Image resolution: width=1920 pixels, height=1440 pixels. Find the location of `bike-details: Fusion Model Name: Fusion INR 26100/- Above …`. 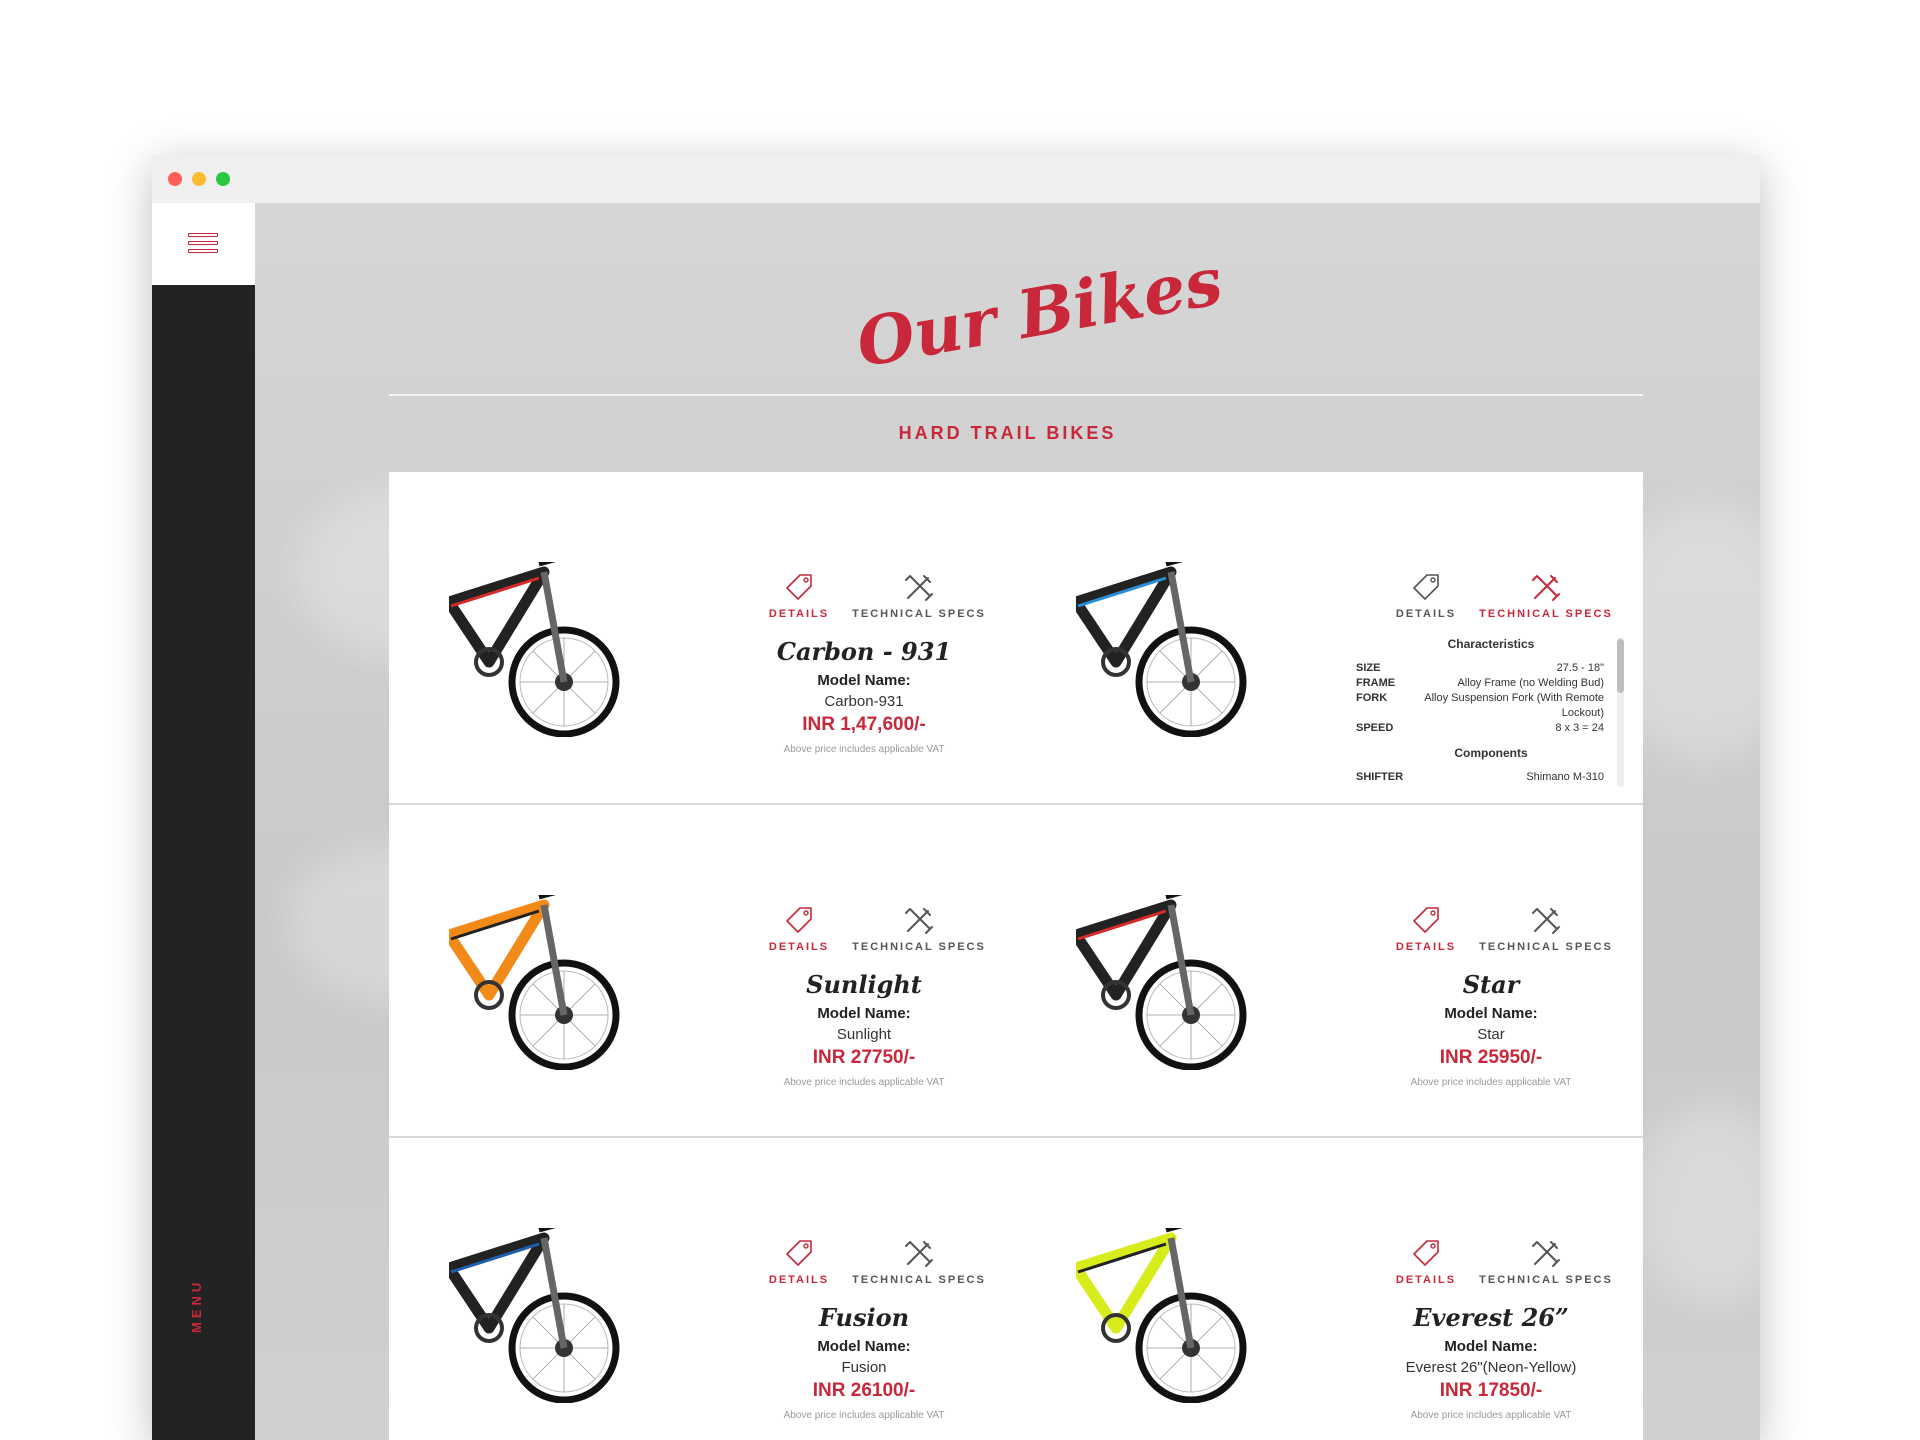

bike-details: Fusion Model Name: Fusion INR 26100/- Above … is located at coordinates (864, 1362).